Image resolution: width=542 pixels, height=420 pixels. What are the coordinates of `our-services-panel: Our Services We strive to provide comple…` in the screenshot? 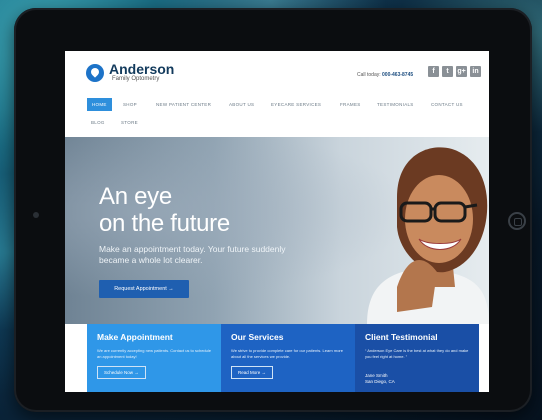 It's located at (288, 358).